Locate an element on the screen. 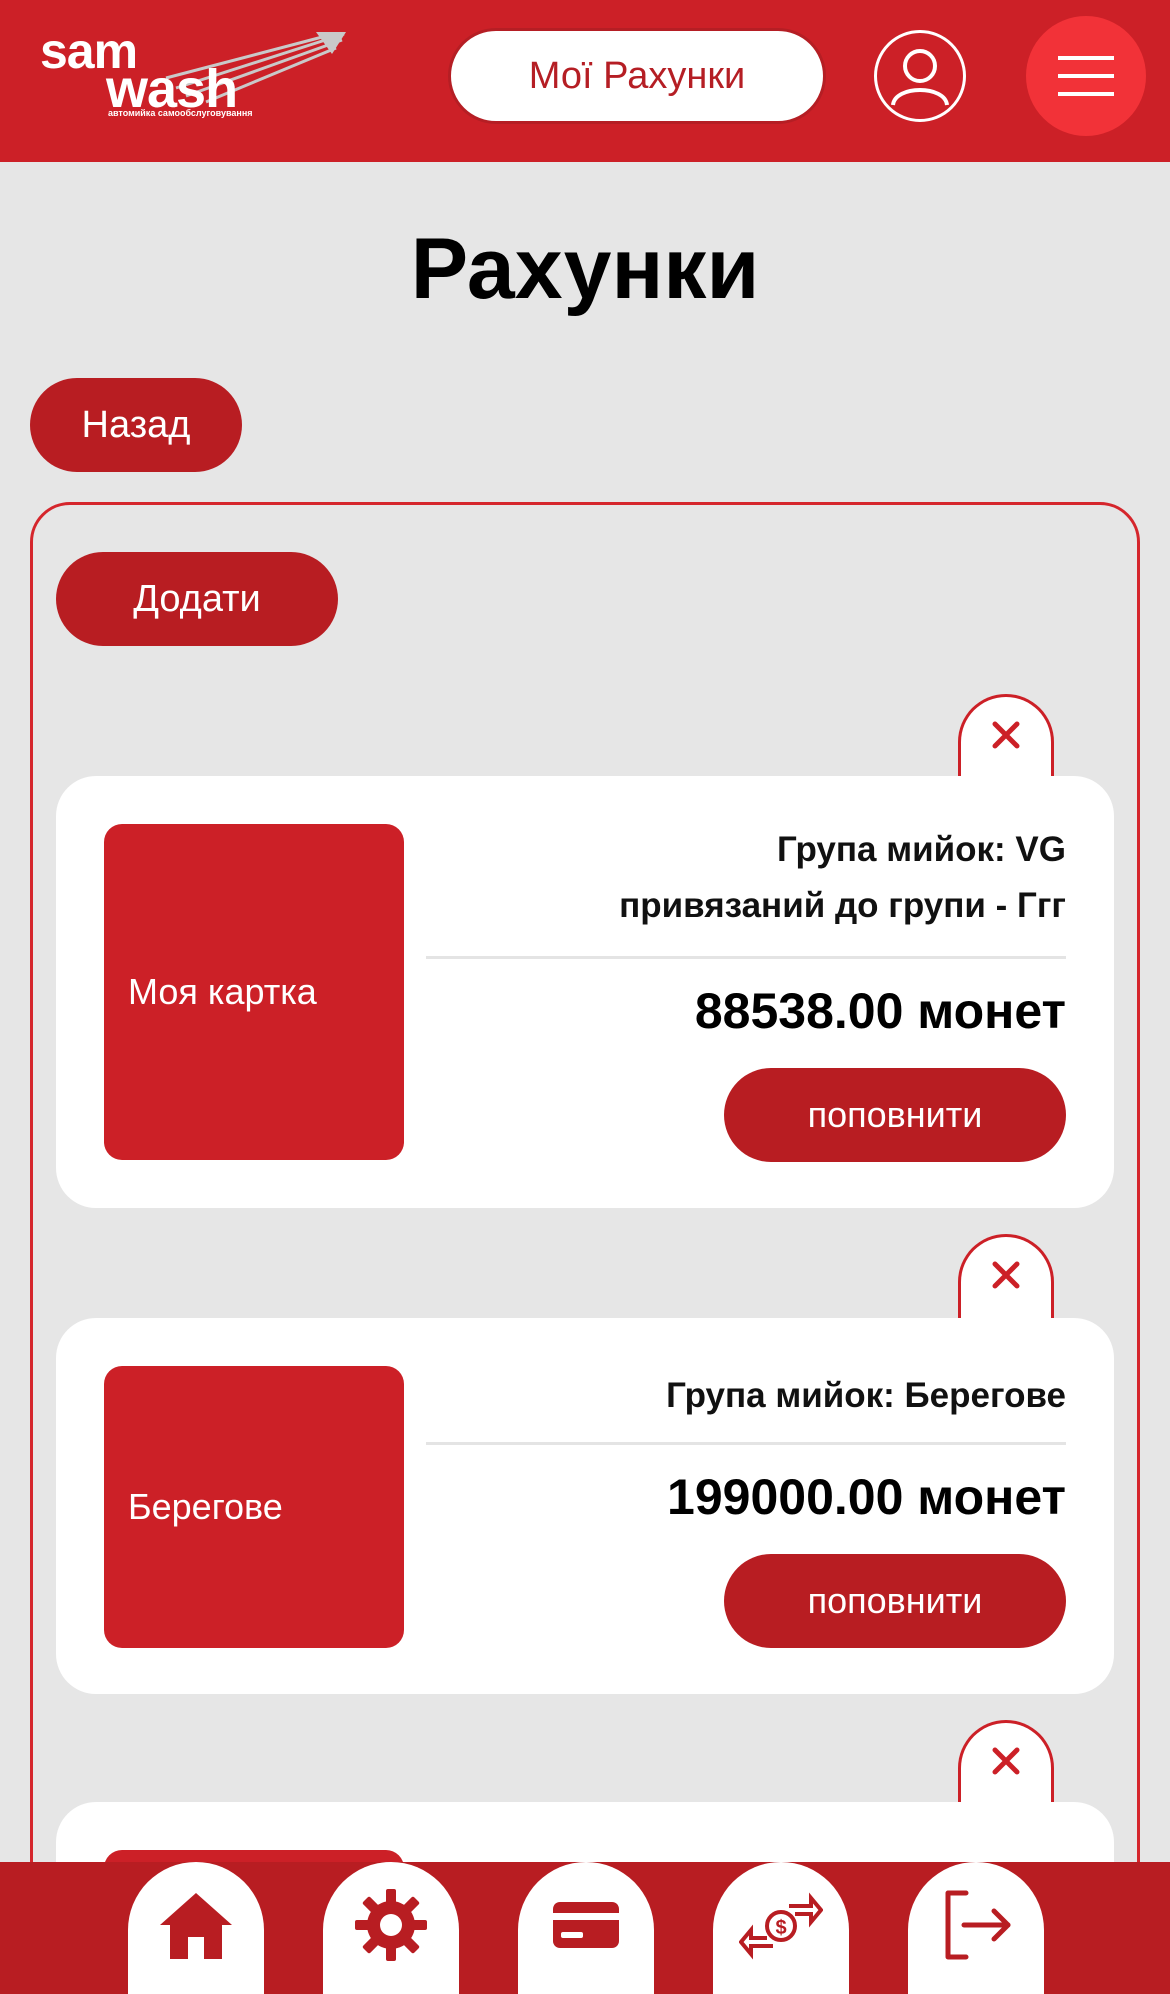  nav-settings is located at coordinates (391, 1928).